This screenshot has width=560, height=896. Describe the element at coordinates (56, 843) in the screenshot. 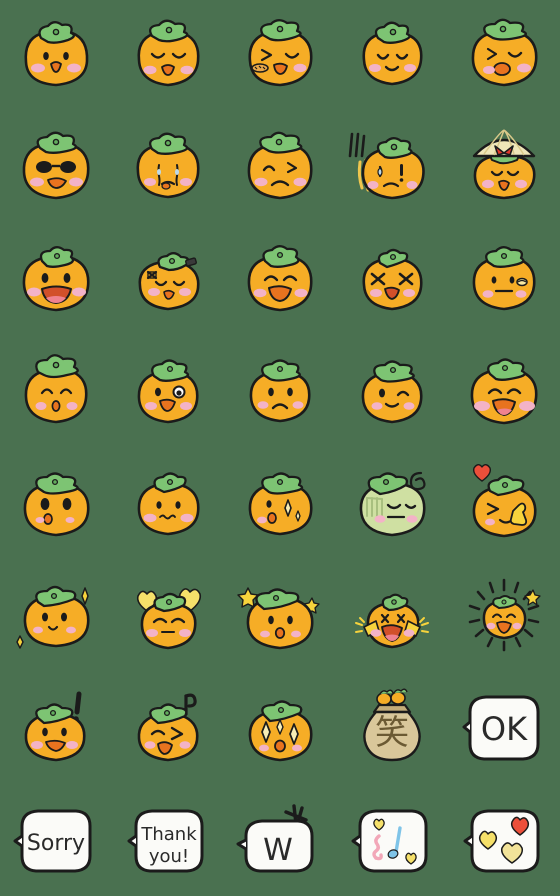

I see `bubble-text: Sorry` at that location.